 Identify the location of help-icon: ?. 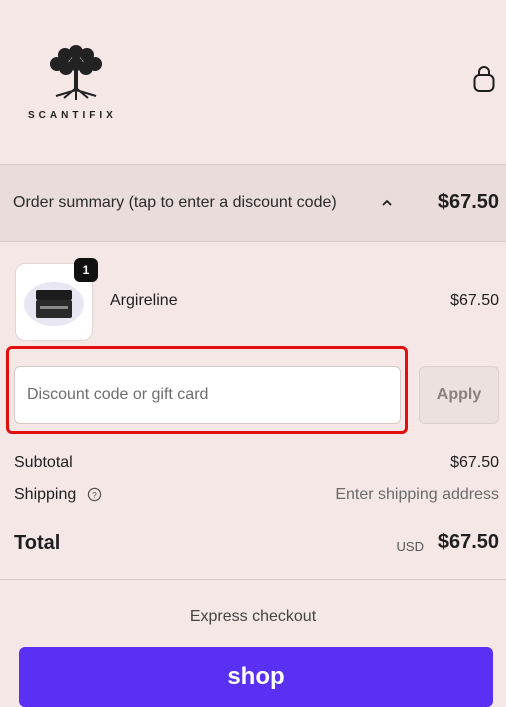
(94, 494).